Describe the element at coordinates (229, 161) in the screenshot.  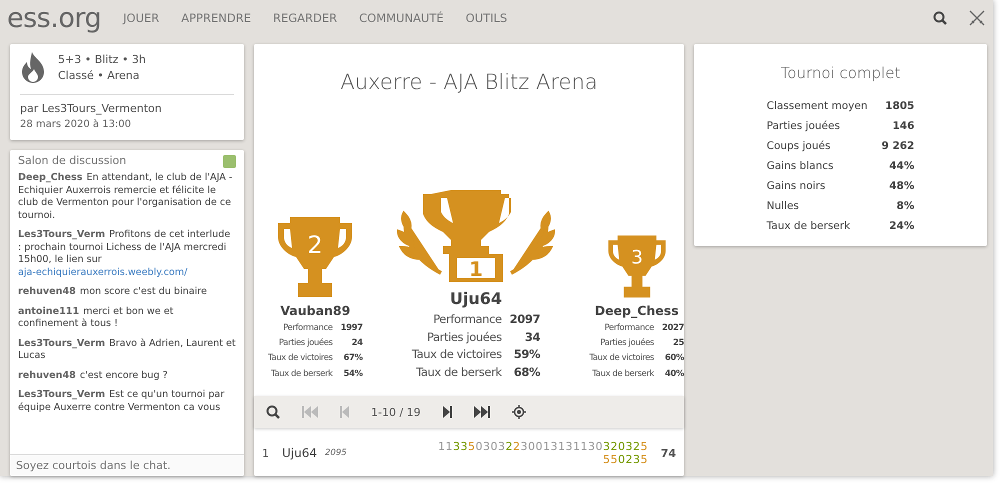
I see `chat-toggle` at that location.